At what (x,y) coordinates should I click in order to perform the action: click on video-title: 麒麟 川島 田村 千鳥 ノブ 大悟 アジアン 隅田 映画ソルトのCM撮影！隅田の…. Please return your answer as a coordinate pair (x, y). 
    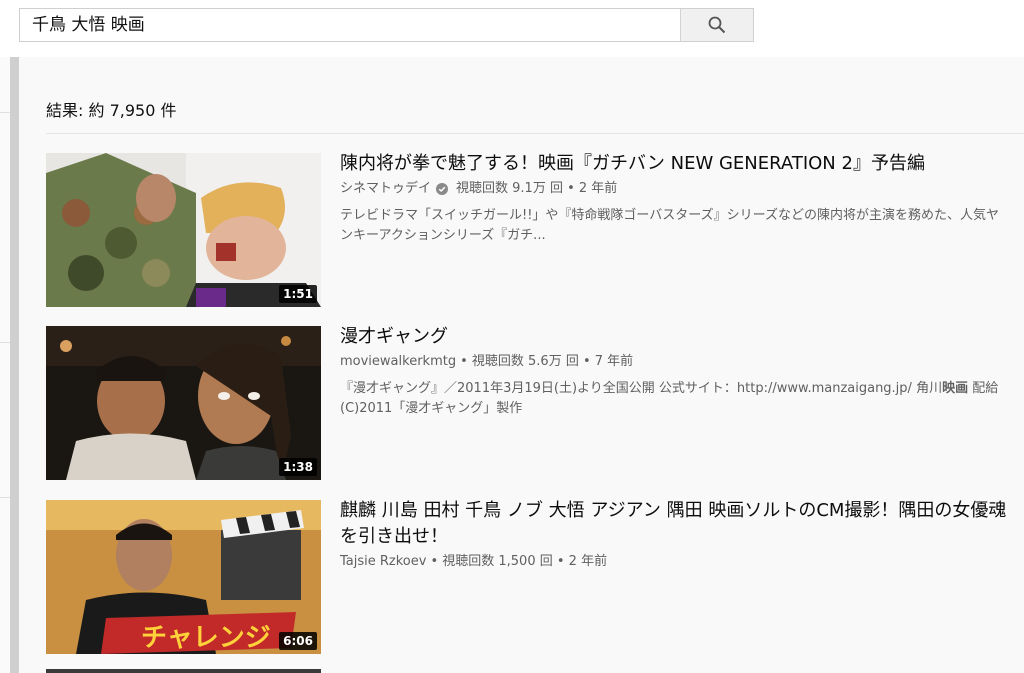
    Looking at the image, I should click on (675, 524).